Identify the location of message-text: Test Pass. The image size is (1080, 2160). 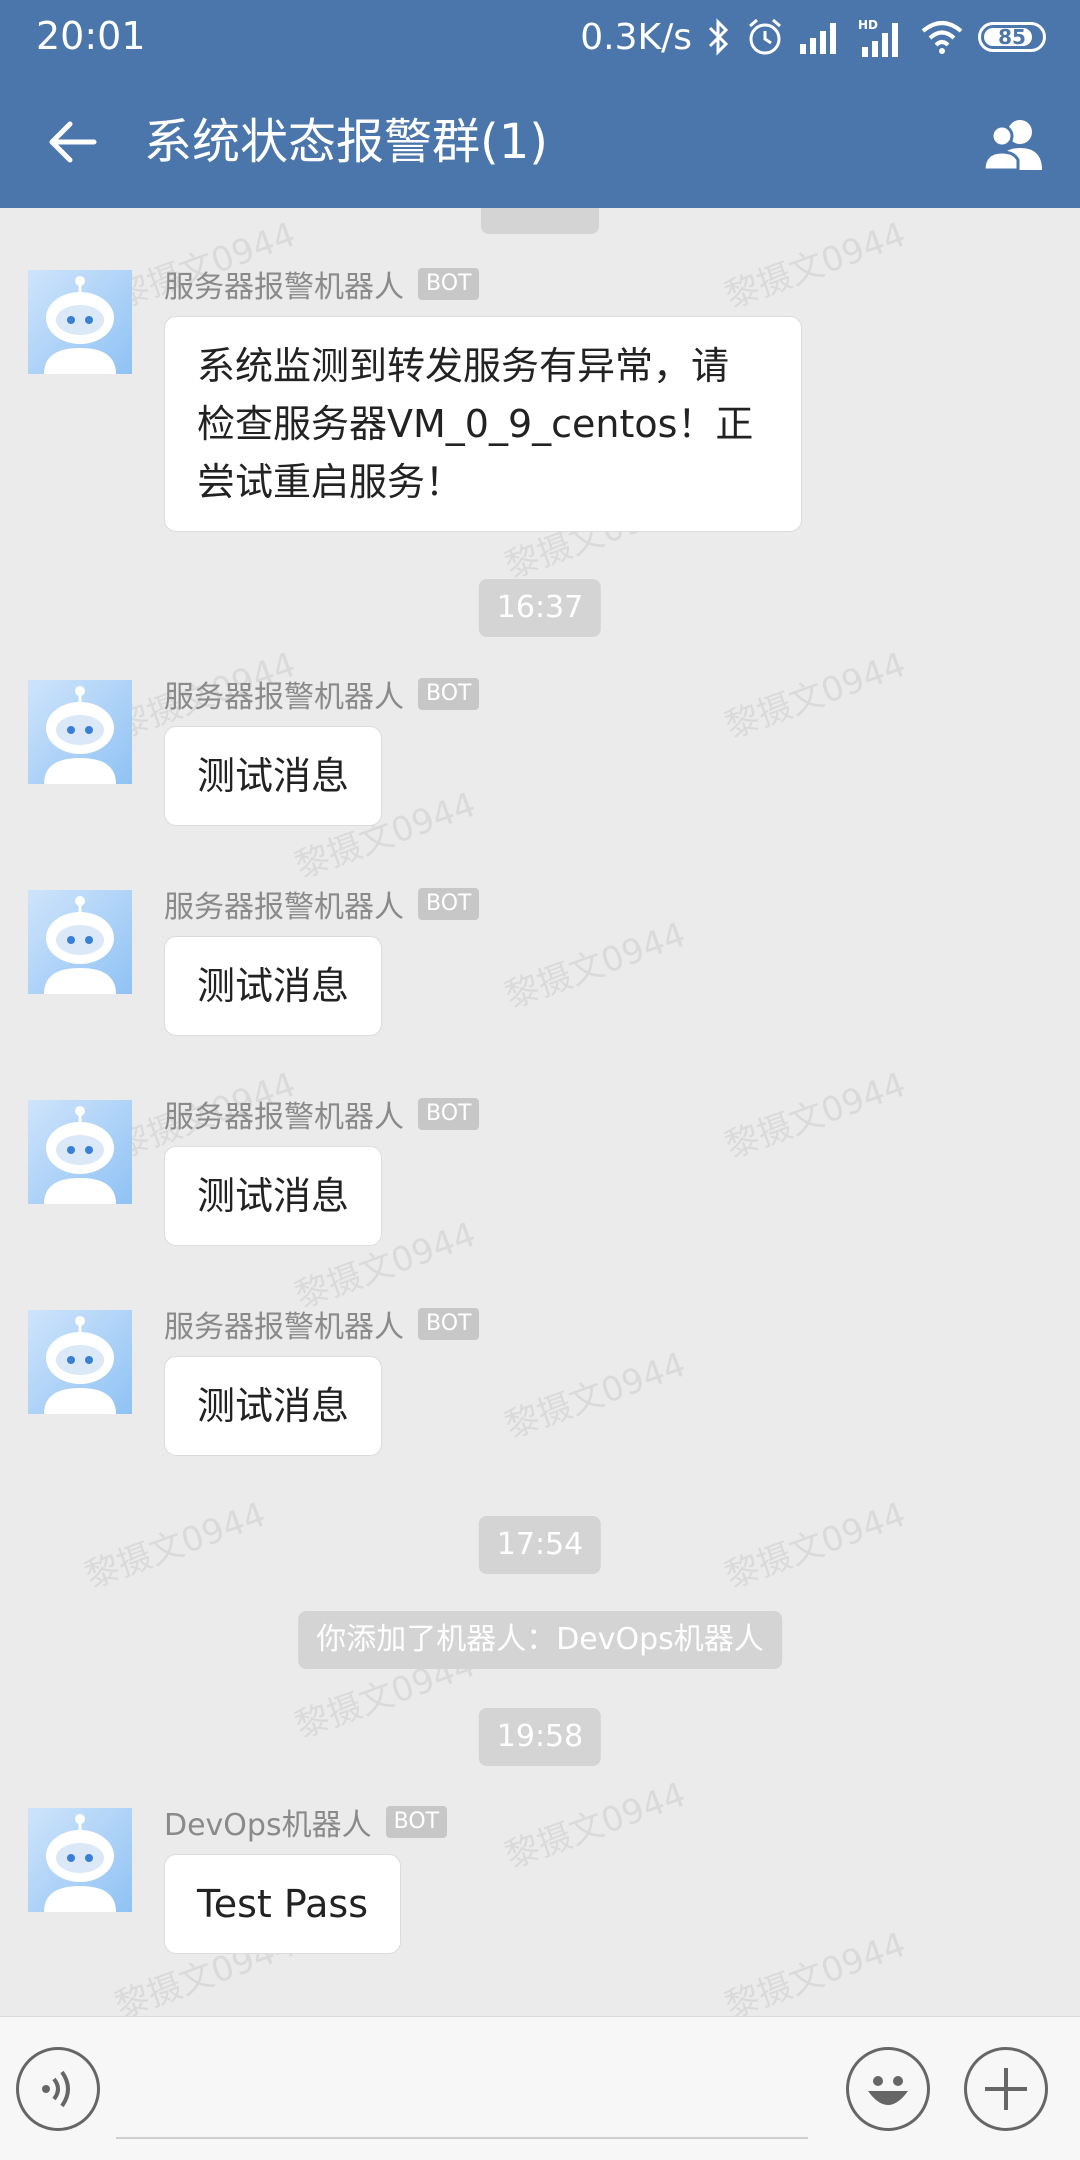
(282, 1904).